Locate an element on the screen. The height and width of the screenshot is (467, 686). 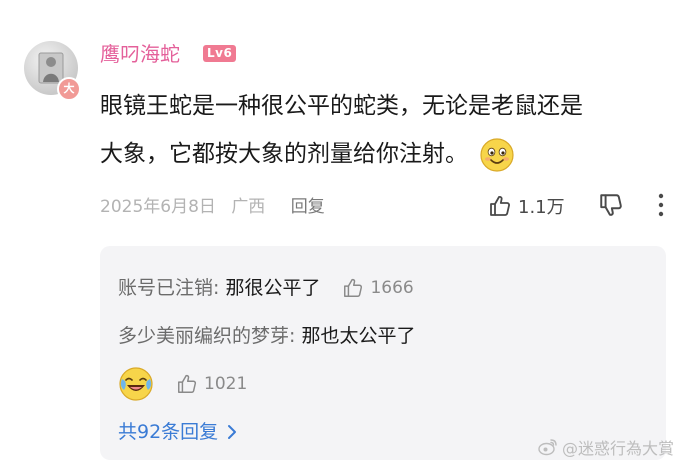
reply-item-2: 多少美丽编织的梦芽: 那也太公平了 is located at coordinates (266, 336).